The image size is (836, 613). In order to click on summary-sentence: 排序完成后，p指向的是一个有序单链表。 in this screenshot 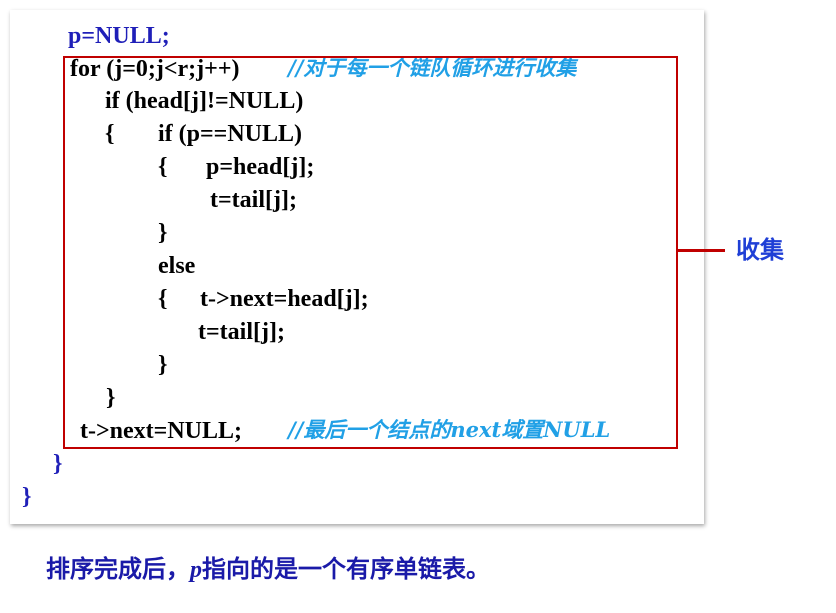, I will do `click(268, 569)`.